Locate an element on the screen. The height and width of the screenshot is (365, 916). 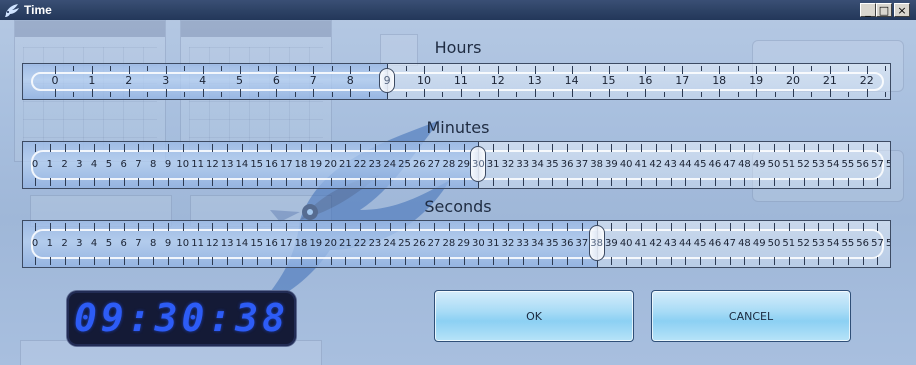
minutes-label: 15 is located at coordinates (256, 164).